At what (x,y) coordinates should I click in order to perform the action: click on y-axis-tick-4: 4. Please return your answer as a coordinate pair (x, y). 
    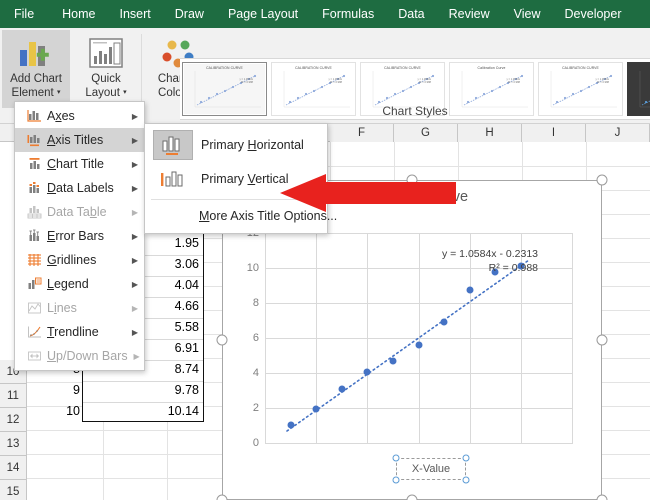
    Looking at the image, I should click on (255, 373).